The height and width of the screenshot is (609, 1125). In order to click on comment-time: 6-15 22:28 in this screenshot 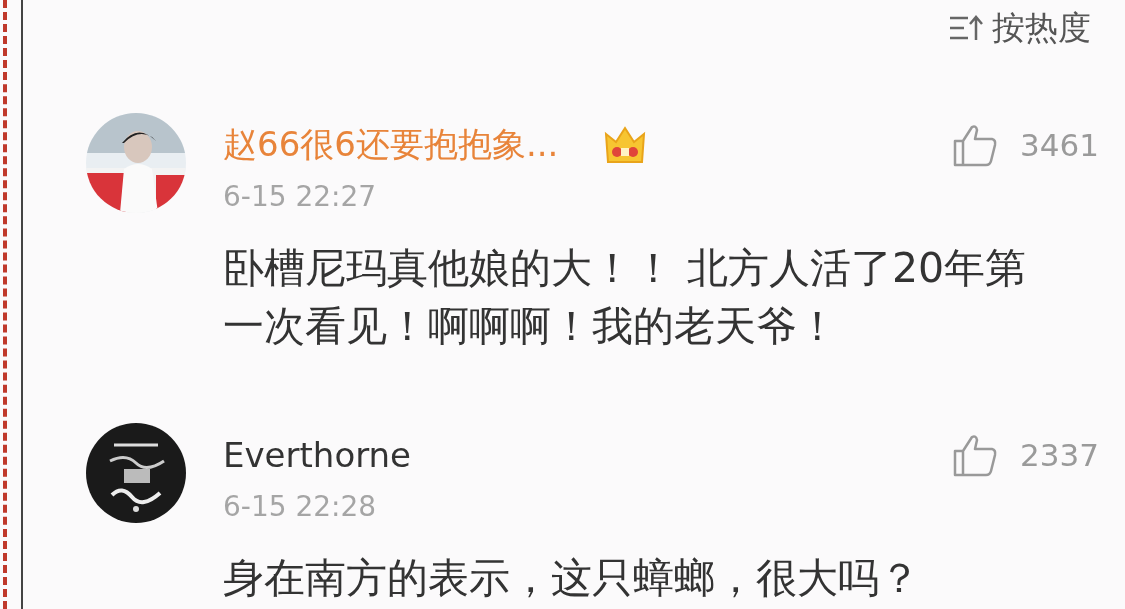, I will do `click(300, 507)`.